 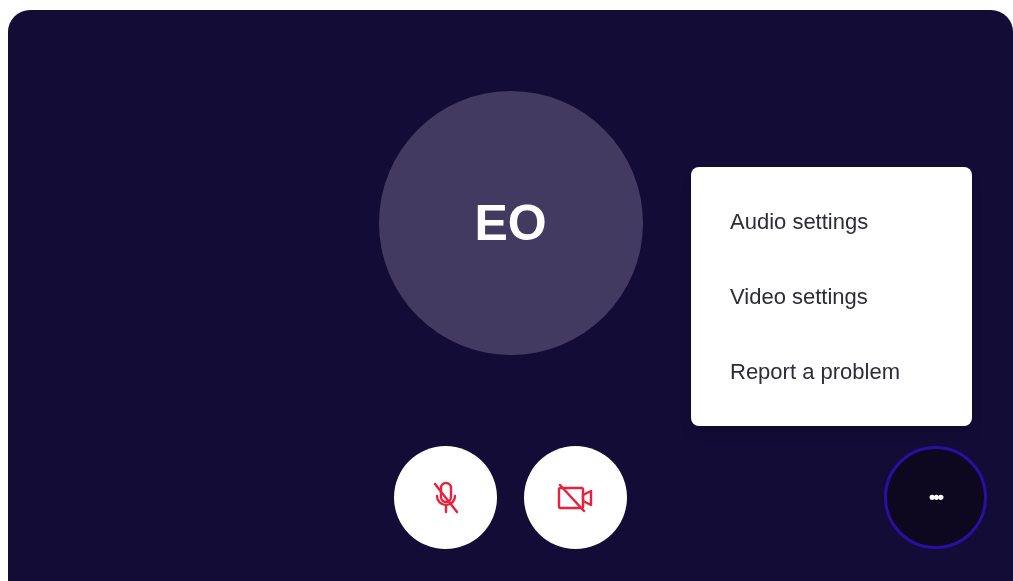 I want to click on menu-item: Report a problem, so click(x=815, y=371).